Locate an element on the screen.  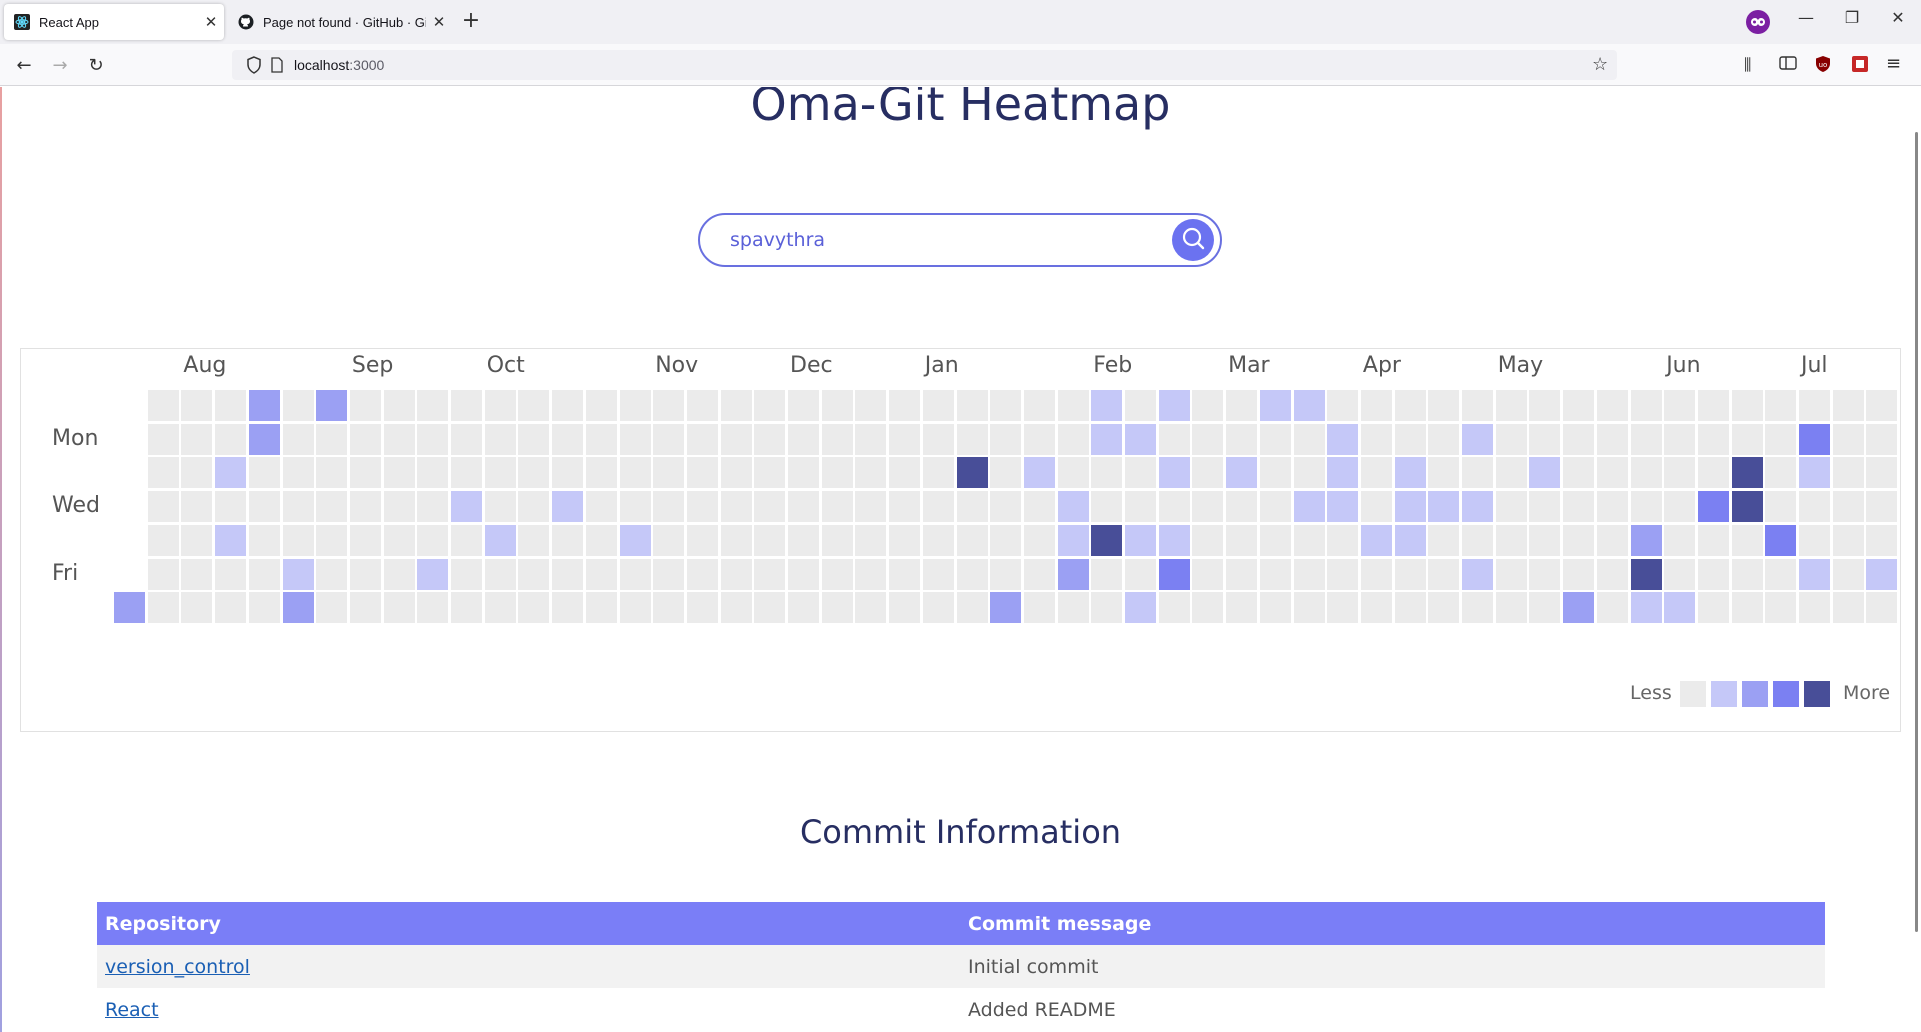
menu-icon: ≡ is located at coordinates (1893, 63).